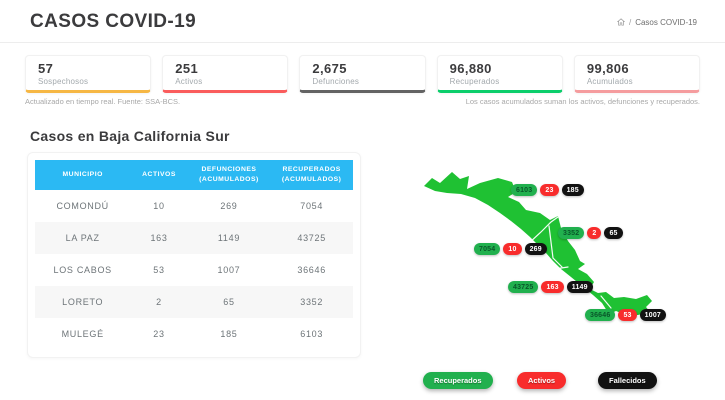 Image resolution: width=725 pixels, height=400 pixels. What do you see at coordinates (130, 136) in the screenshot?
I see `section-title: Casos en Baja California Sur` at bounding box center [130, 136].